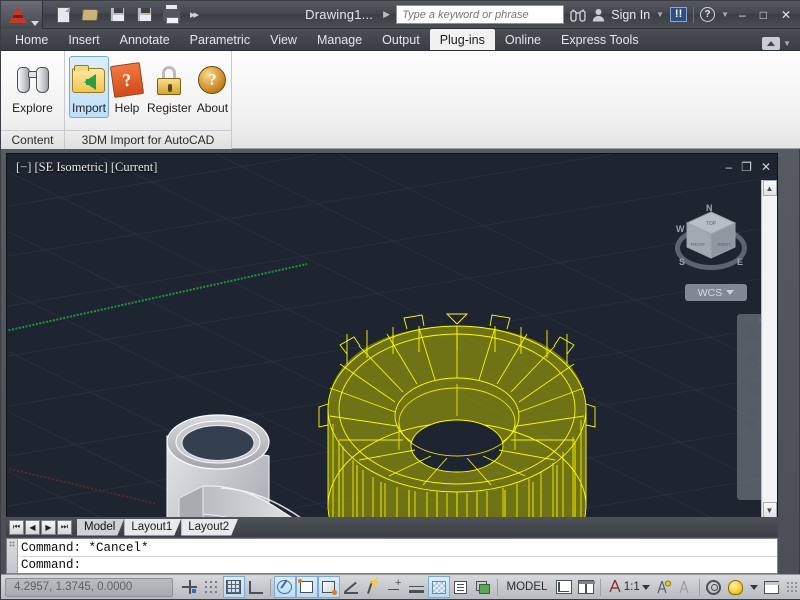  I want to click on auto-scale-icon, so click(685, 587).